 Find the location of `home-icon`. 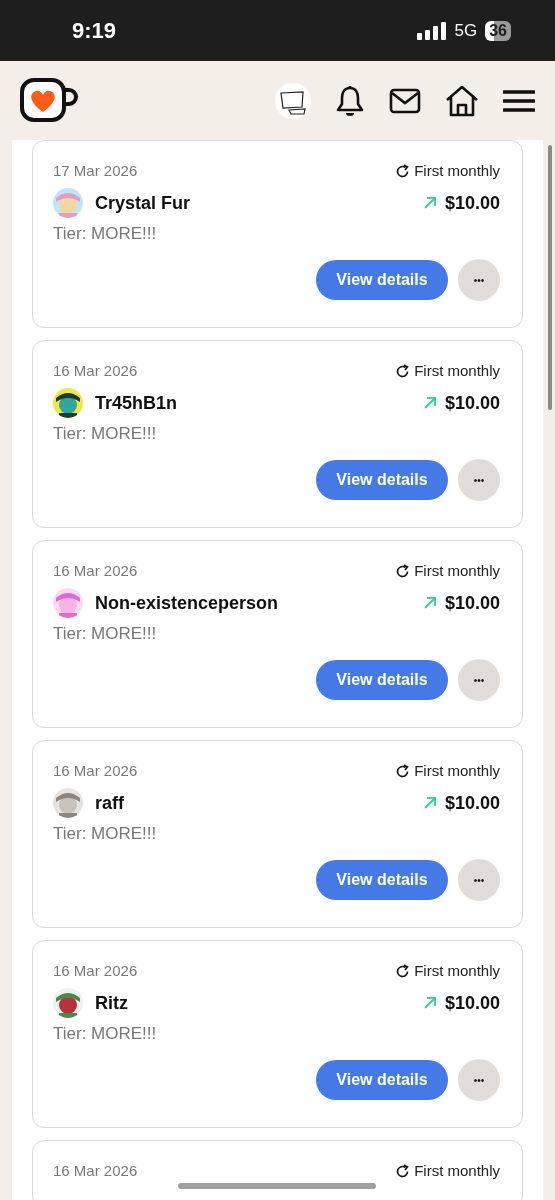

home-icon is located at coordinates (462, 100).